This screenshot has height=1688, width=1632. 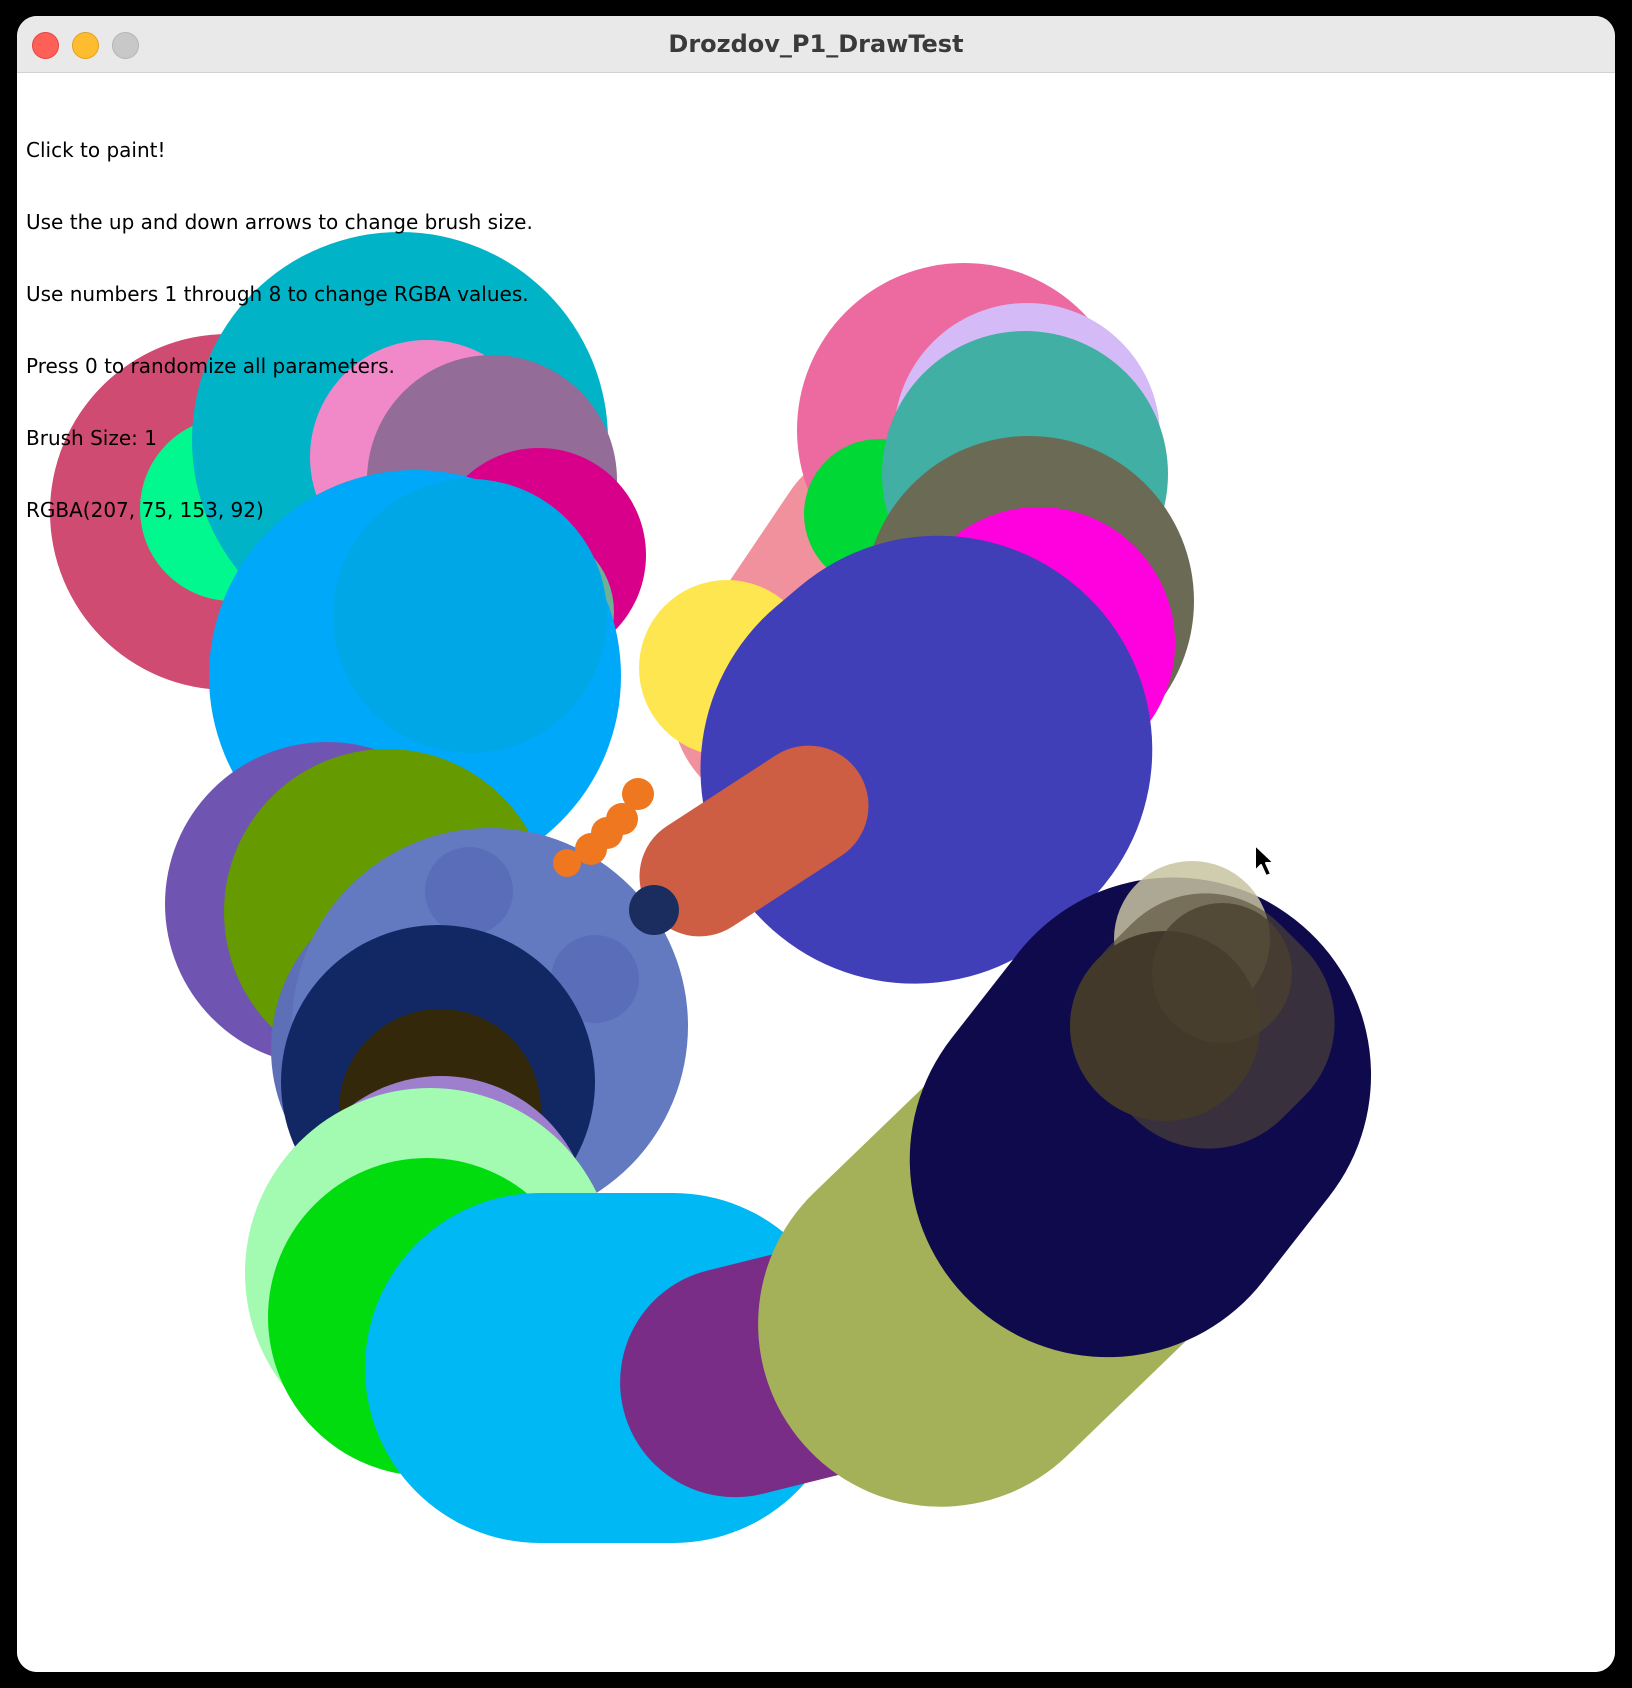 I want to click on instruction-randomize: Press 0 to randomize all parameters., so click(x=210, y=366).